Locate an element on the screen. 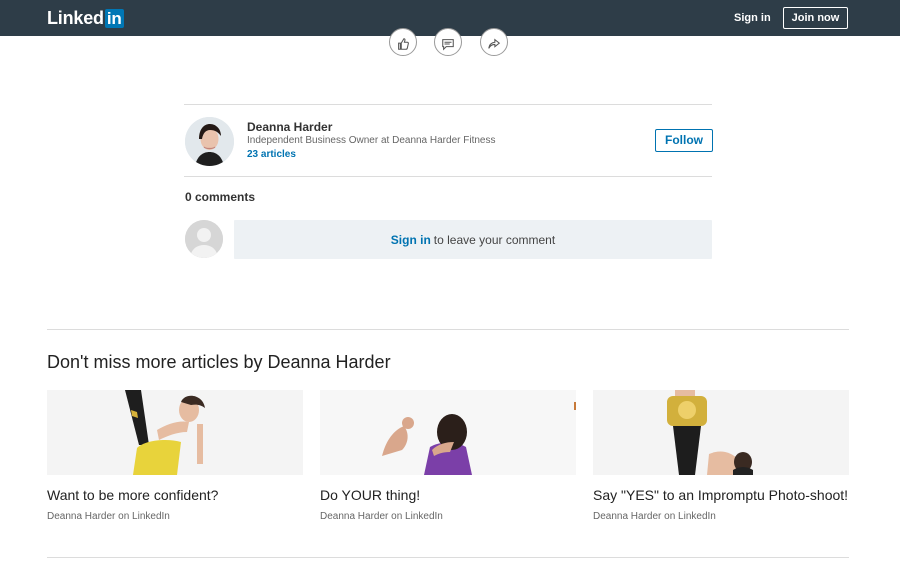  sign-in-link: Sign in is located at coordinates (752, 18).